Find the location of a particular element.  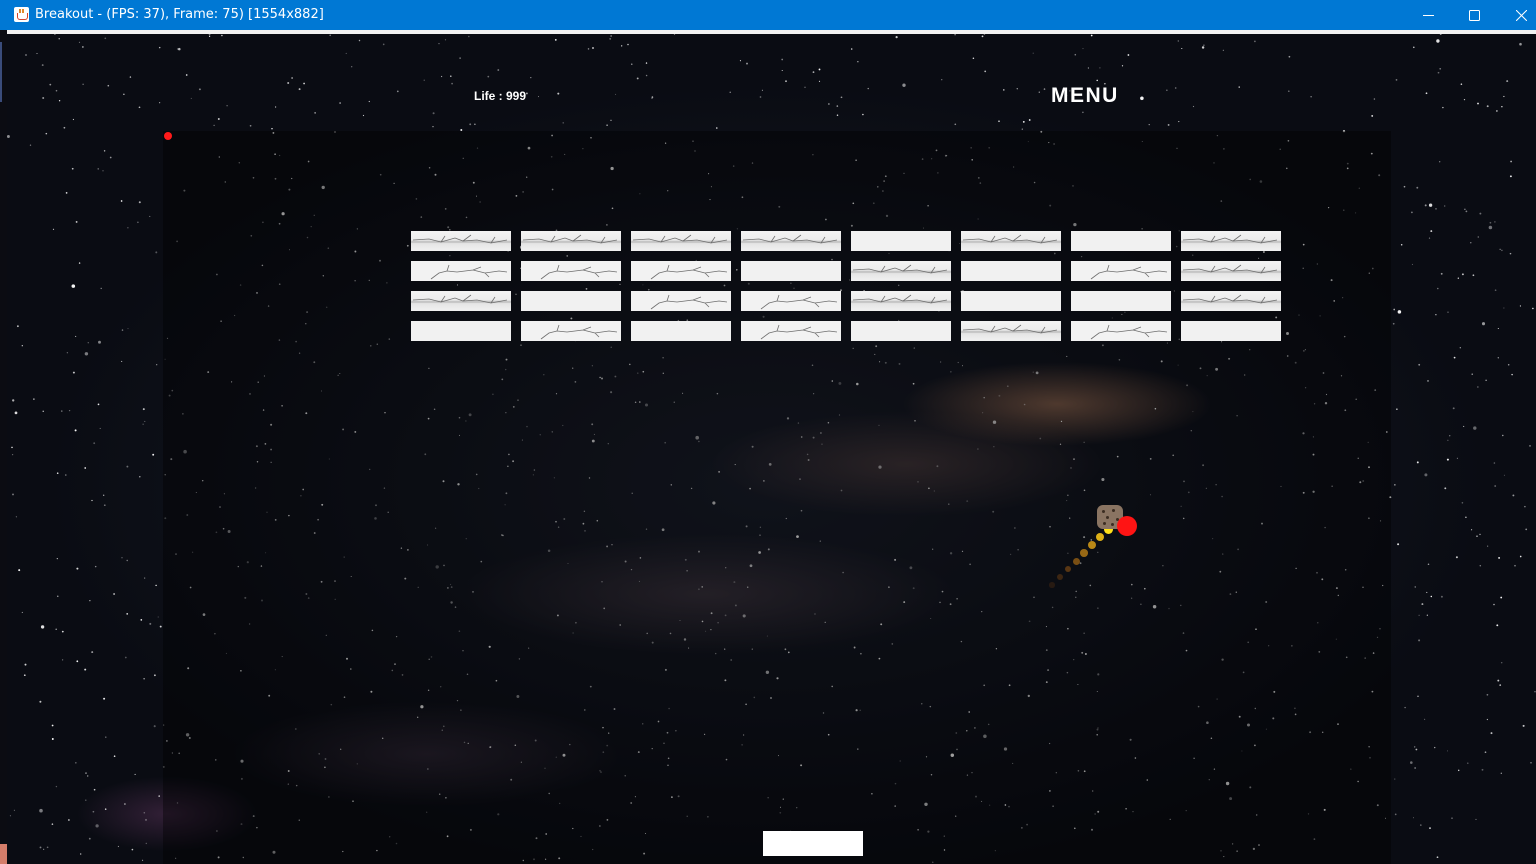

menu-button: MENU is located at coordinates (1085, 96).